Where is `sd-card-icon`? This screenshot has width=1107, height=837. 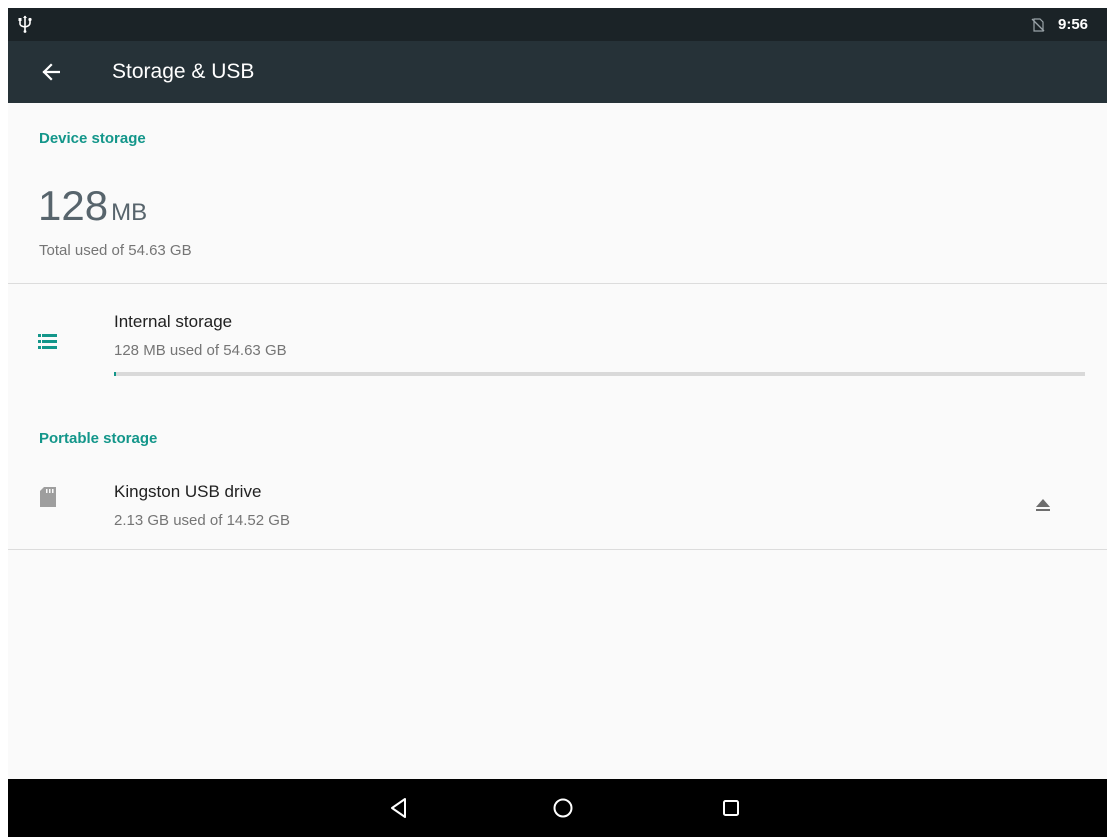 sd-card-icon is located at coordinates (48, 497).